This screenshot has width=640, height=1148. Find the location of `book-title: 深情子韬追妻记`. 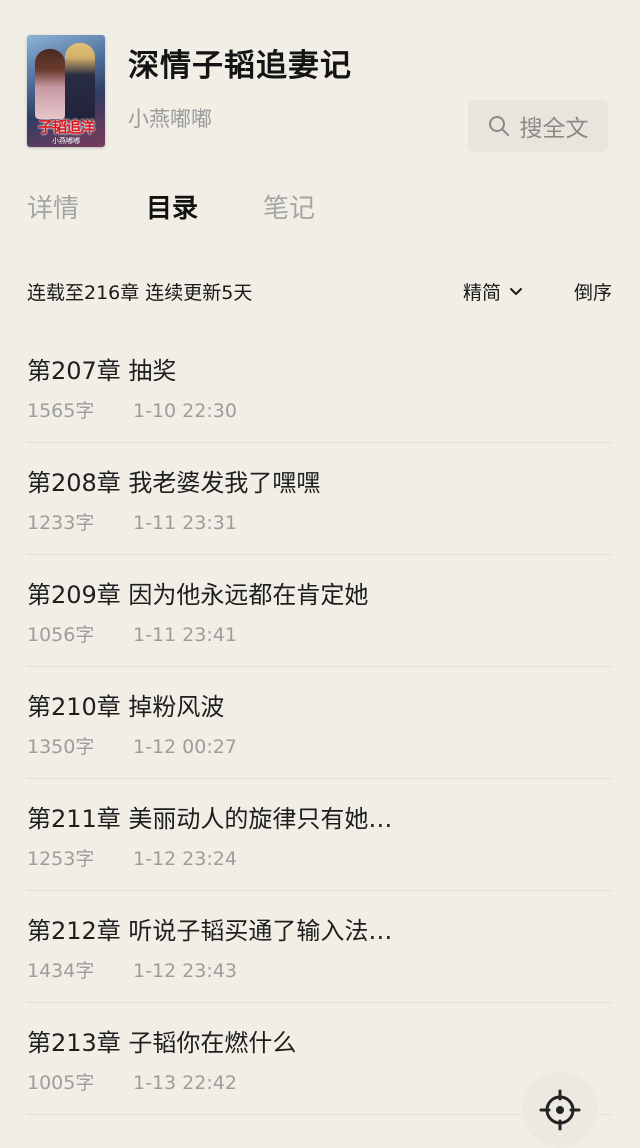

book-title: 深情子韬追妻记 is located at coordinates (240, 66).